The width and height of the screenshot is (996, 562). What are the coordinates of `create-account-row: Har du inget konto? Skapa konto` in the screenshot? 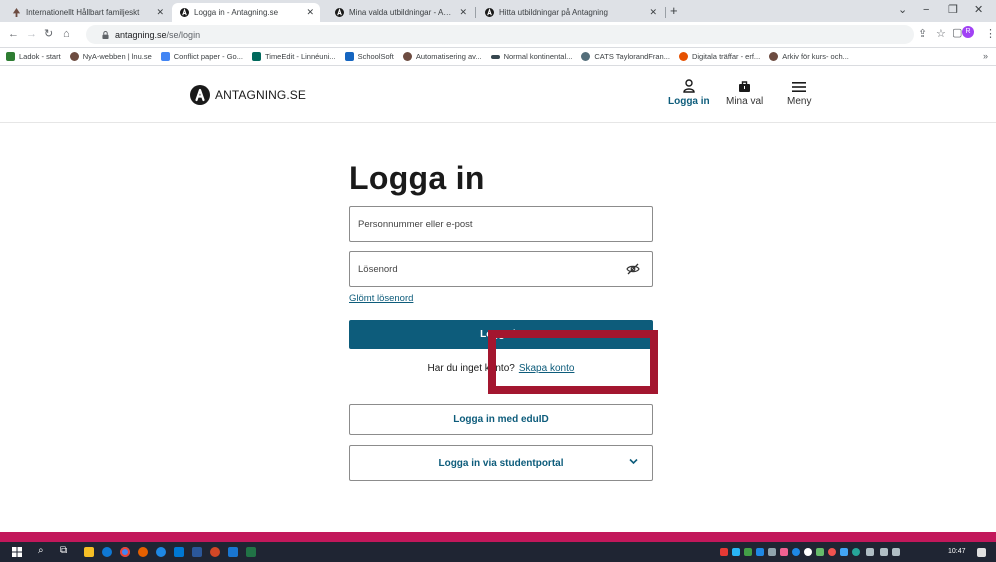 It's located at (501, 368).